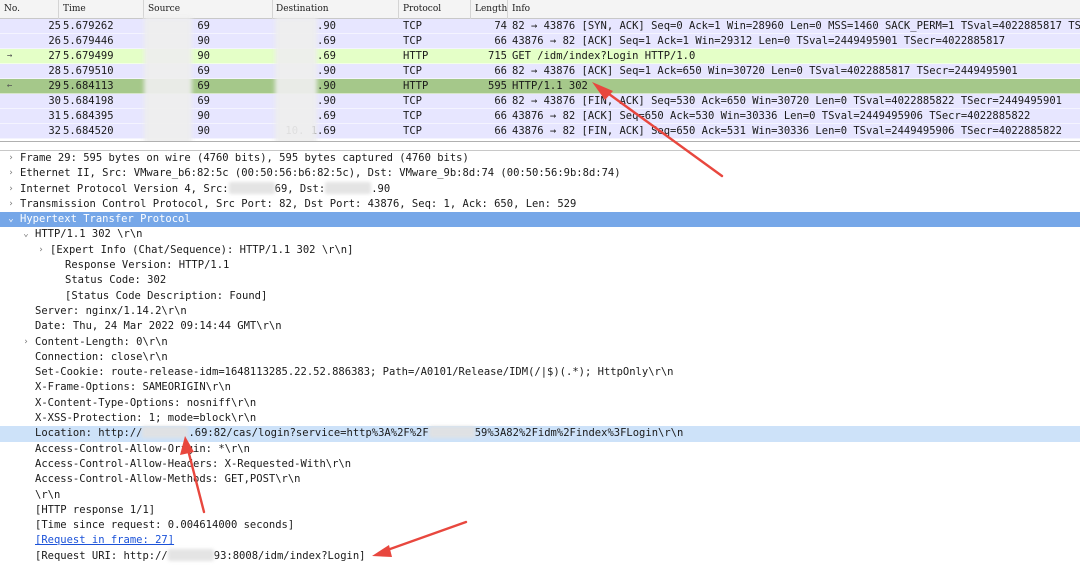  What do you see at coordinates (521, 9) in the screenshot?
I see `column-header-info: Info` at bounding box center [521, 9].